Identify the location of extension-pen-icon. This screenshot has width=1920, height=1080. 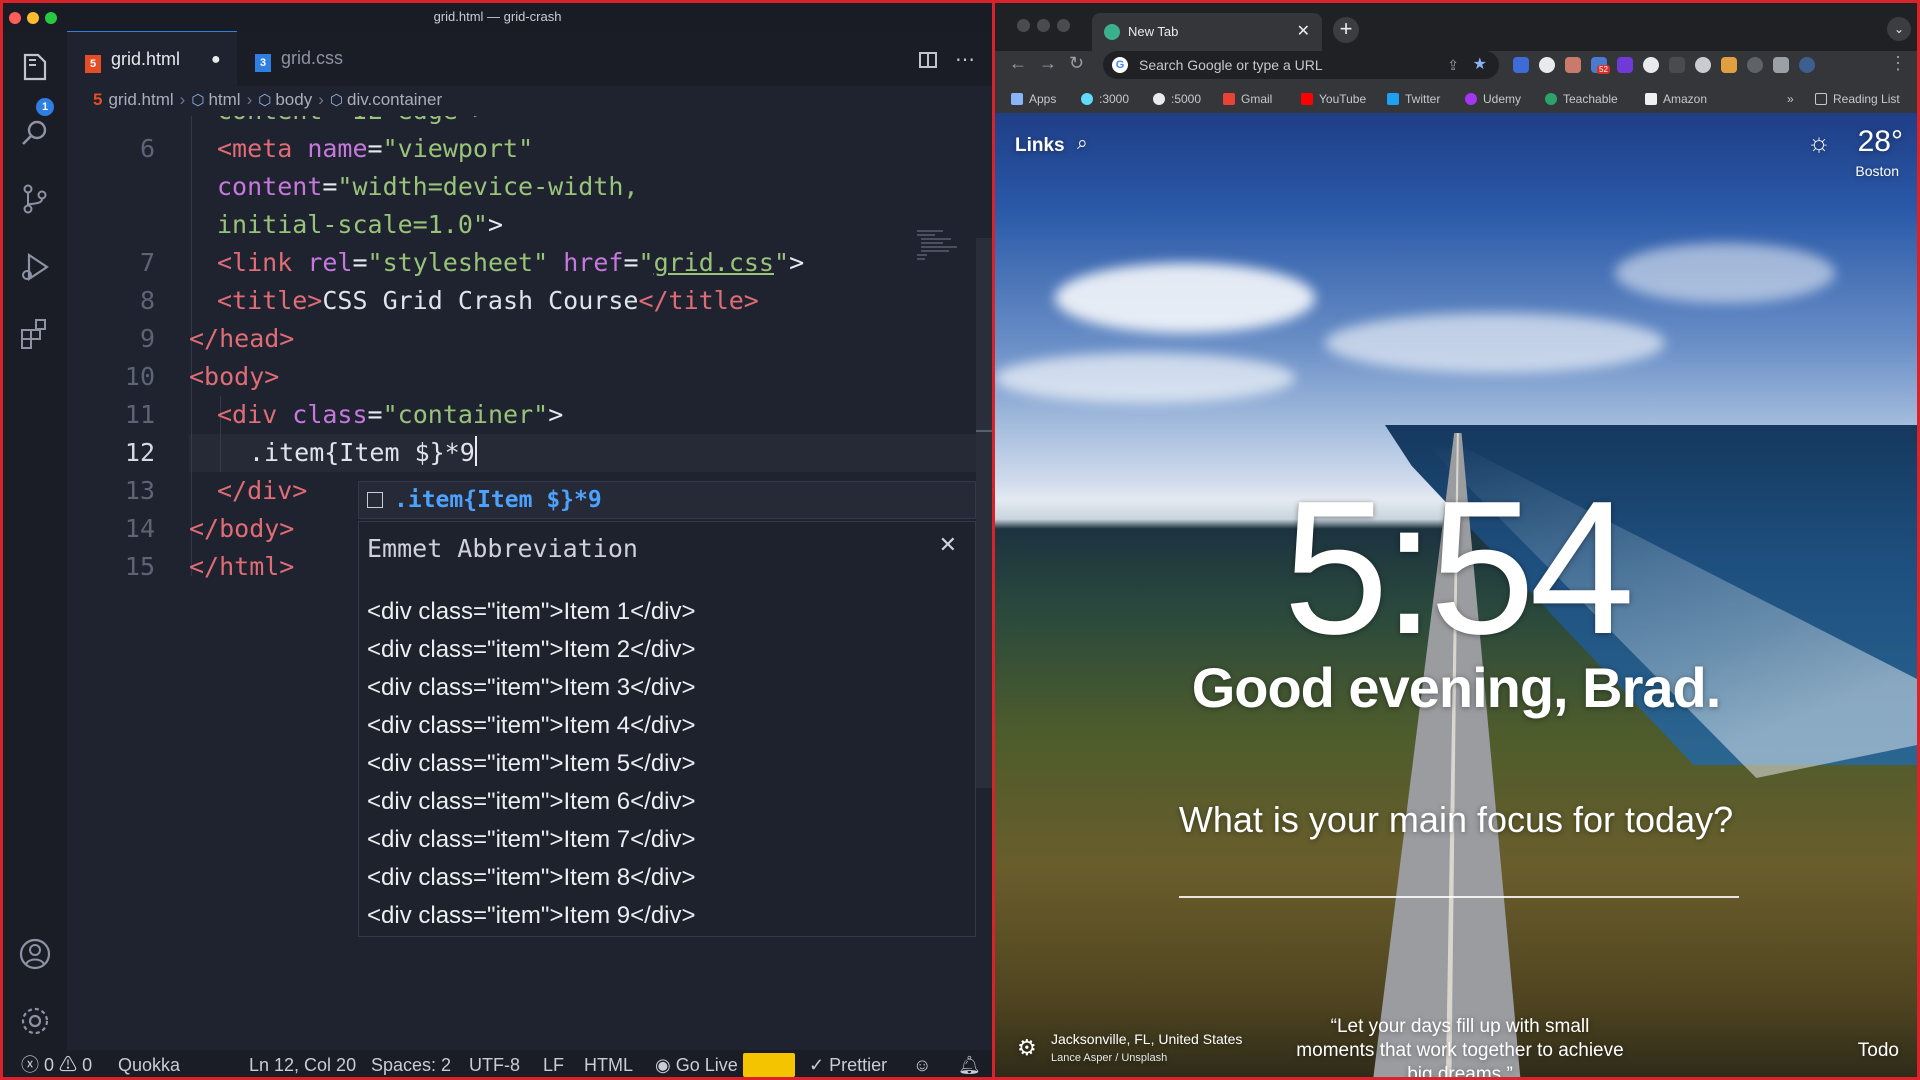
(1521, 65).